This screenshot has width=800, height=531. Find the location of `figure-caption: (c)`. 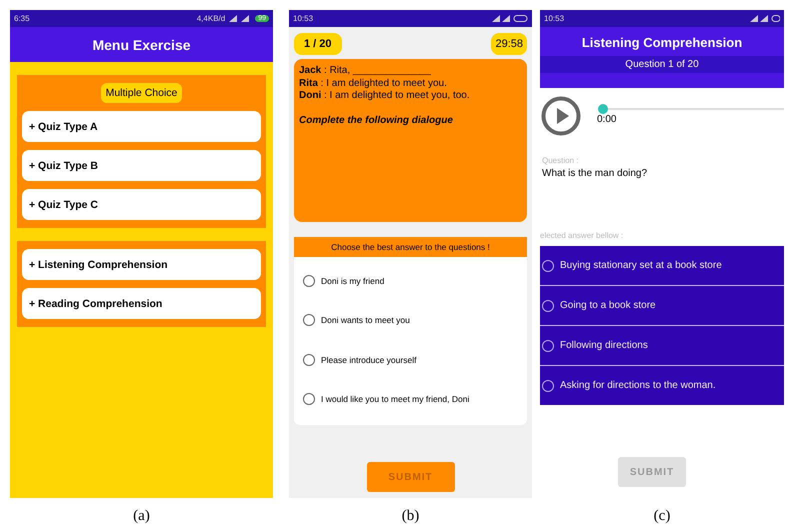

figure-caption: (c) is located at coordinates (662, 516).